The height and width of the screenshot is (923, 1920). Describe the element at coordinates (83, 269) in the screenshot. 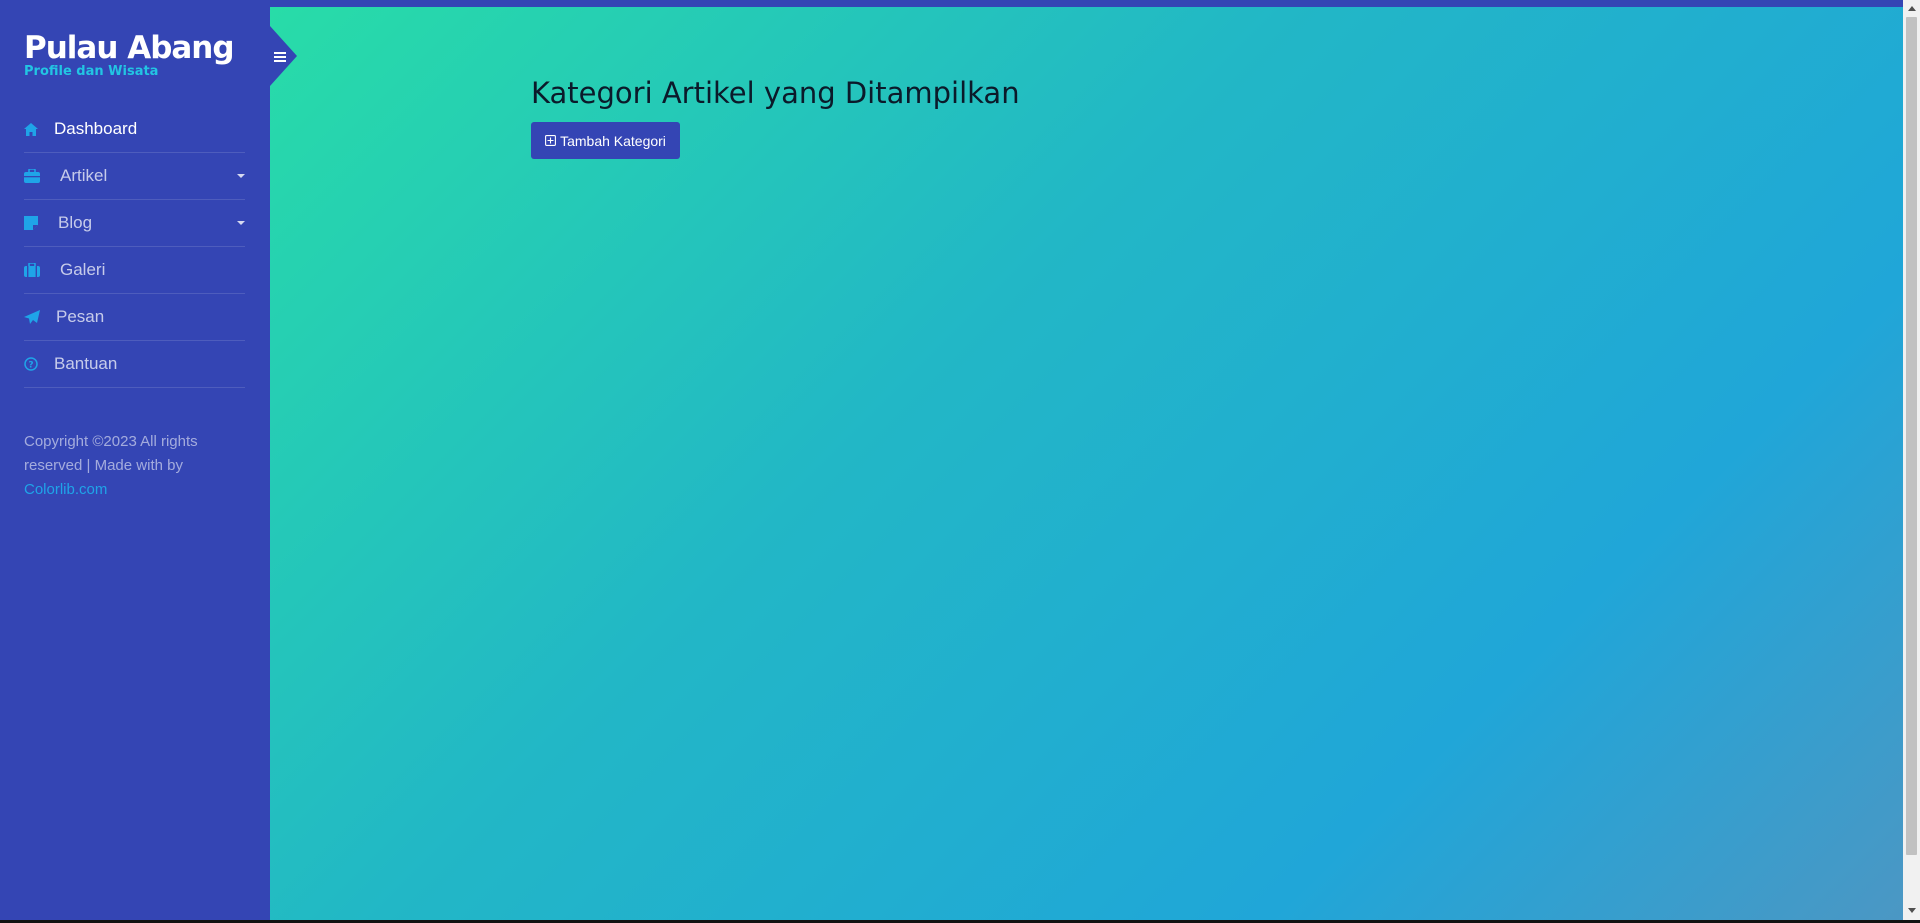

I see `sidebar-item-label: Galeri` at that location.